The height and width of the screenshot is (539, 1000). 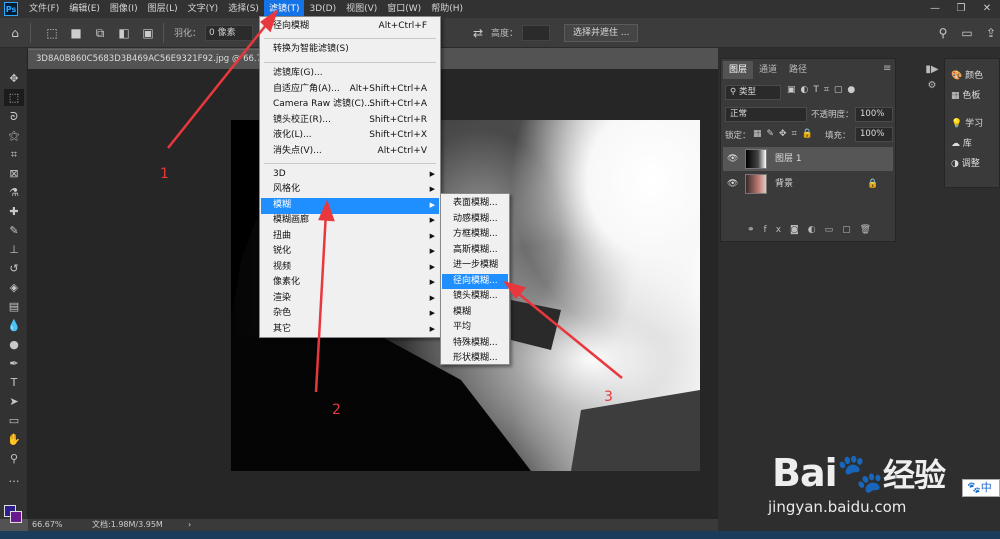 I want to click on watermark-jingyan: 经验, so click(x=914, y=475).